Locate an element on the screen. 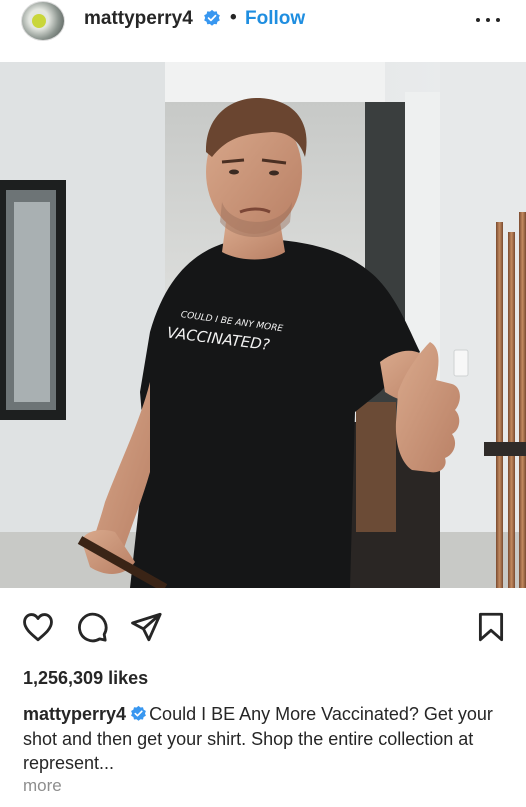 The height and width of the screenshot is (807, 526). caption-verified-badge-icon is located at coordinates (138, 713).